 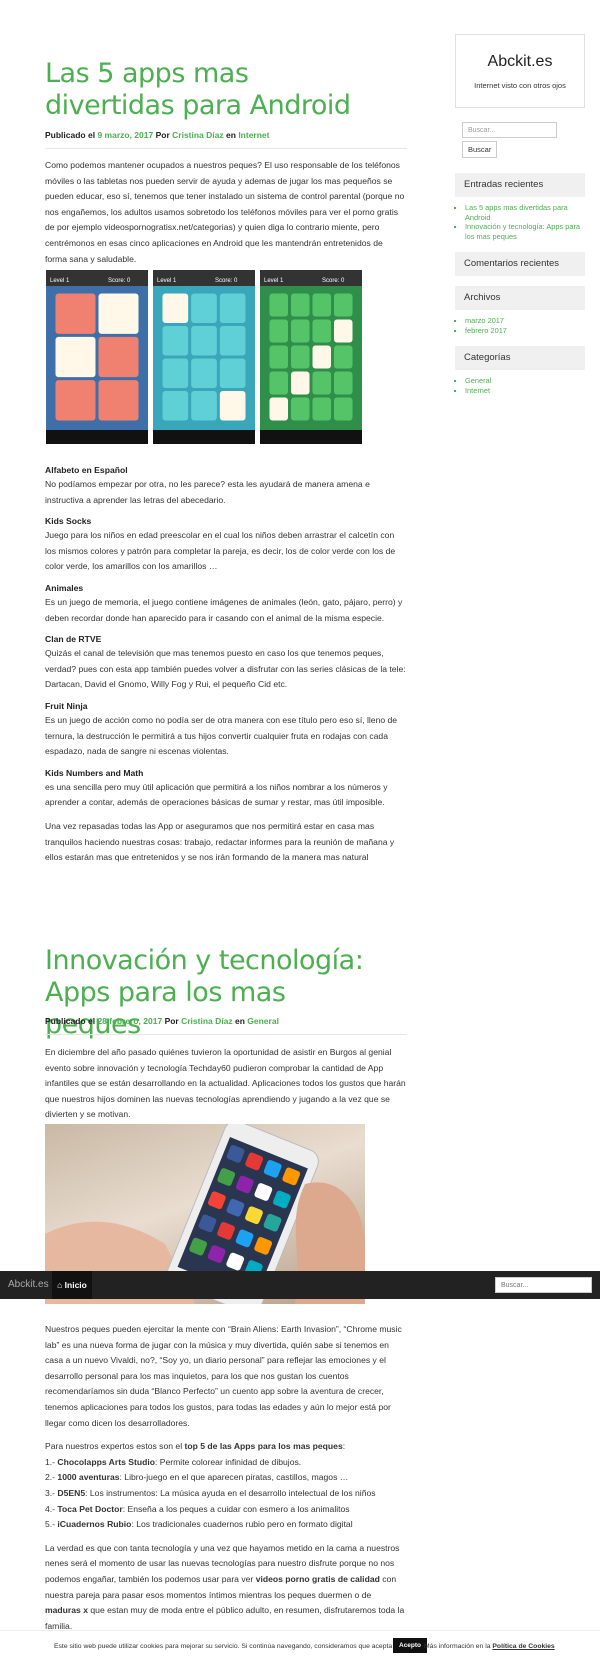 What do you see at coordinates (520, 264) in the screenshot?
I see `widget-title-comments: Comentarios recientes` at bounding box center [520, 264].